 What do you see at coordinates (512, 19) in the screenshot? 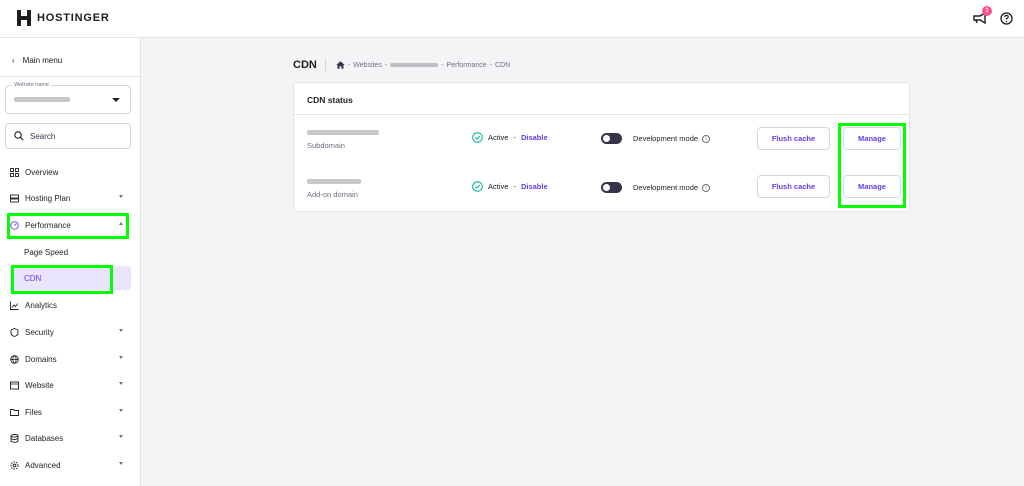
I see `top-bar: HOSTINGER 1` at bounding box center [512, 19].